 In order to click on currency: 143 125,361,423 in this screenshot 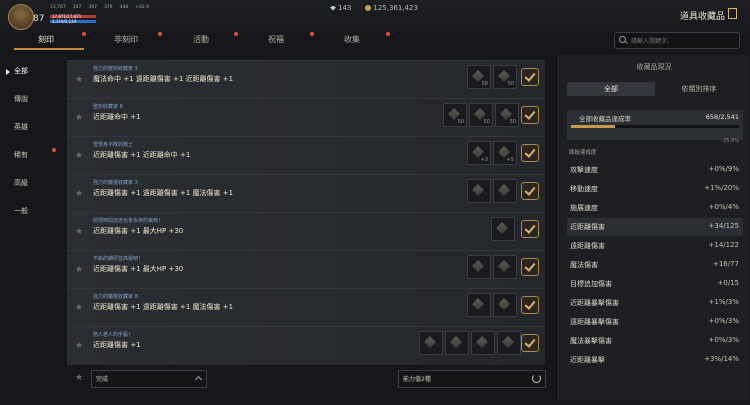, I will do `click(374, 8)`.